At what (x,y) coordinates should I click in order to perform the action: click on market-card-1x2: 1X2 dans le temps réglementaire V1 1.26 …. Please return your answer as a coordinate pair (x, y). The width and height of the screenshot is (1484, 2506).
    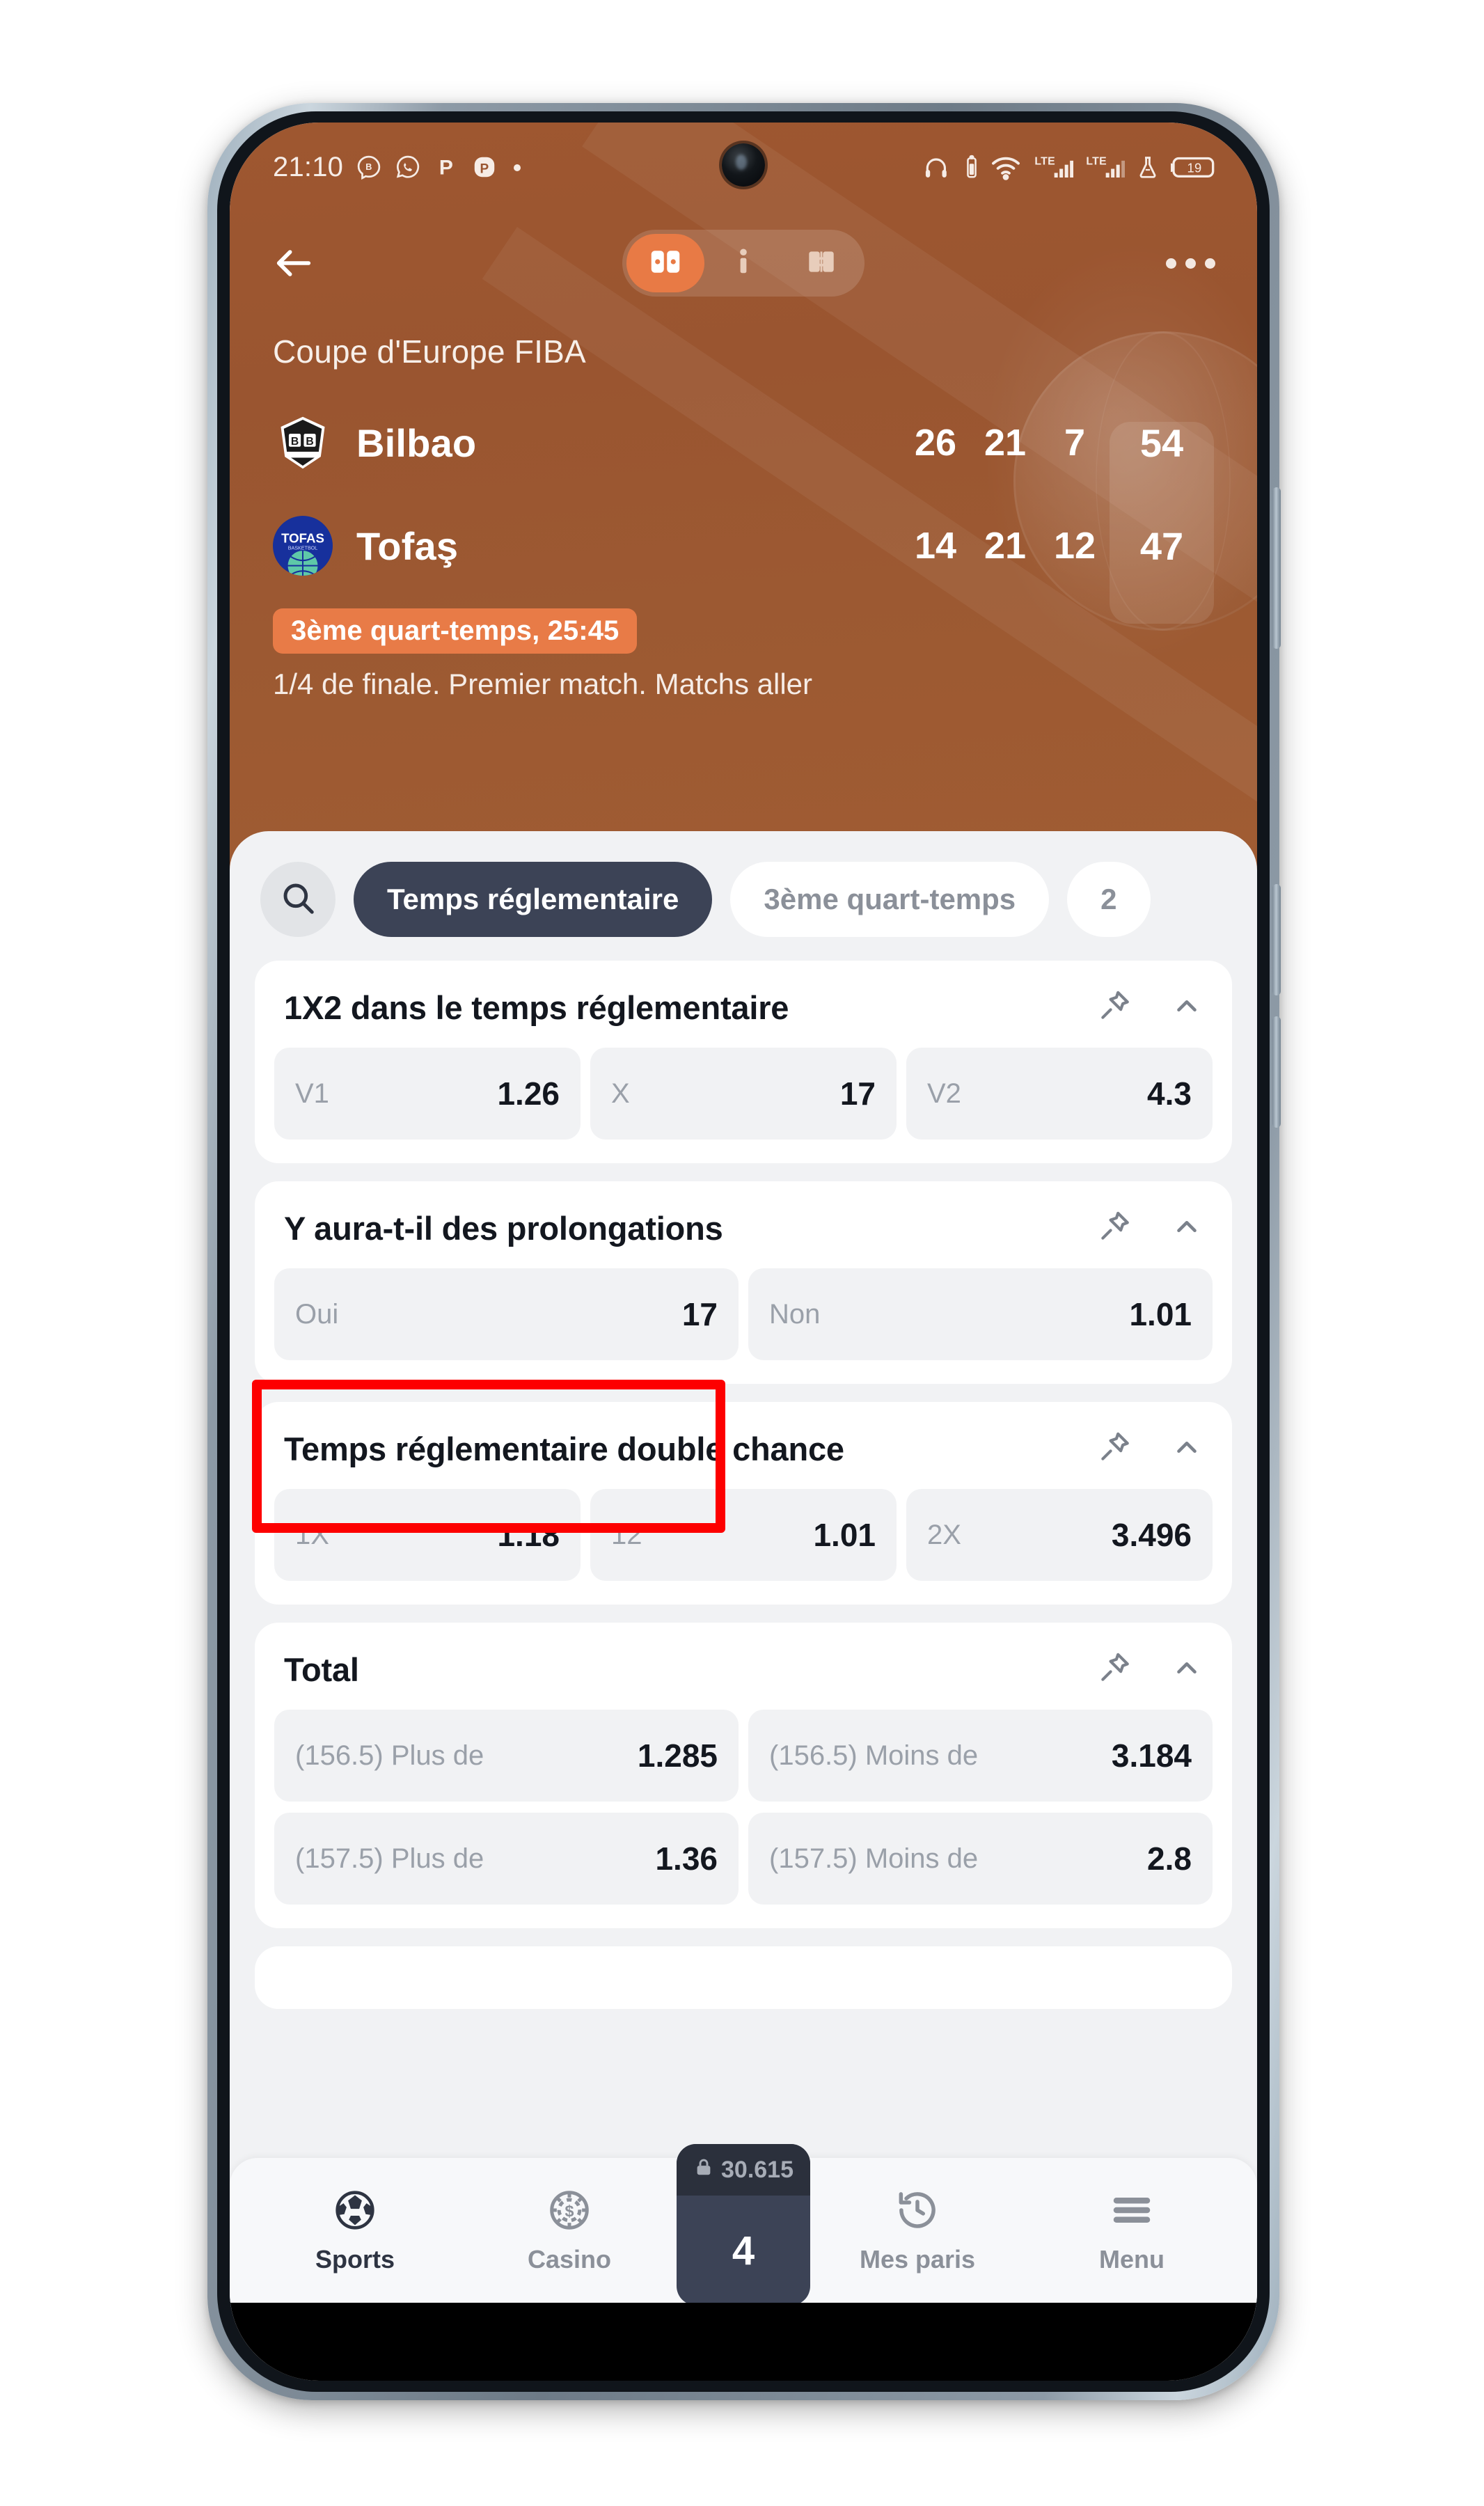
    Looking at the image, I should click on (743, 1062).